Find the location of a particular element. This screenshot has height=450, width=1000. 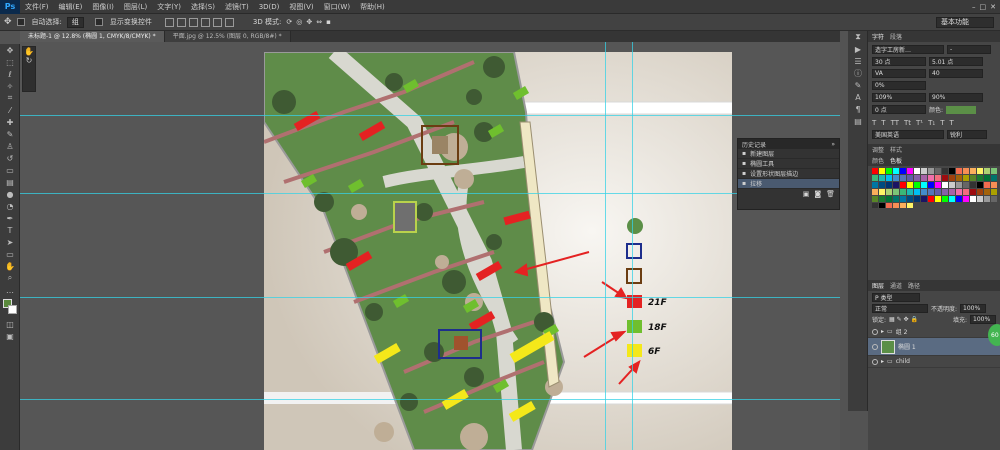

align-bottom-icon is located at coordinates (193, 22).